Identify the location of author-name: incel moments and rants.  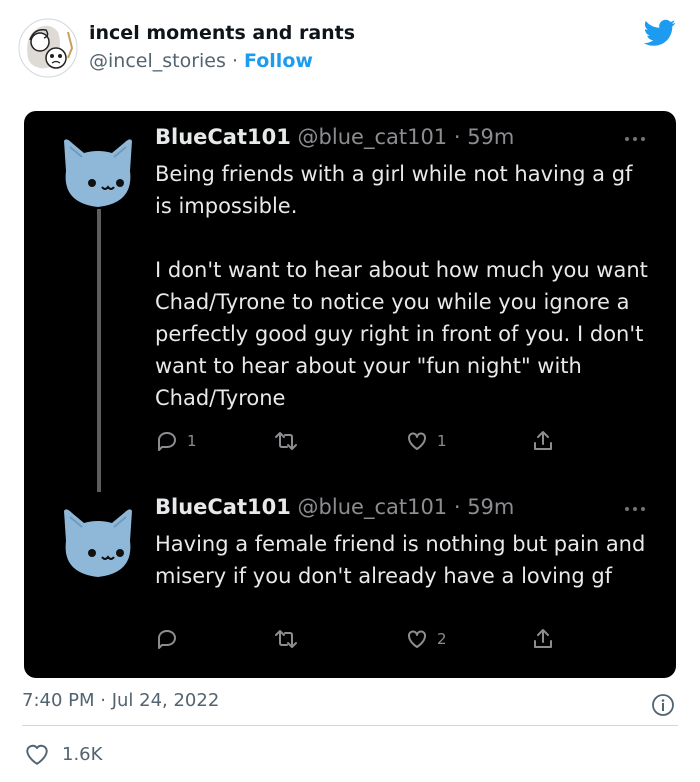
(222, 33).